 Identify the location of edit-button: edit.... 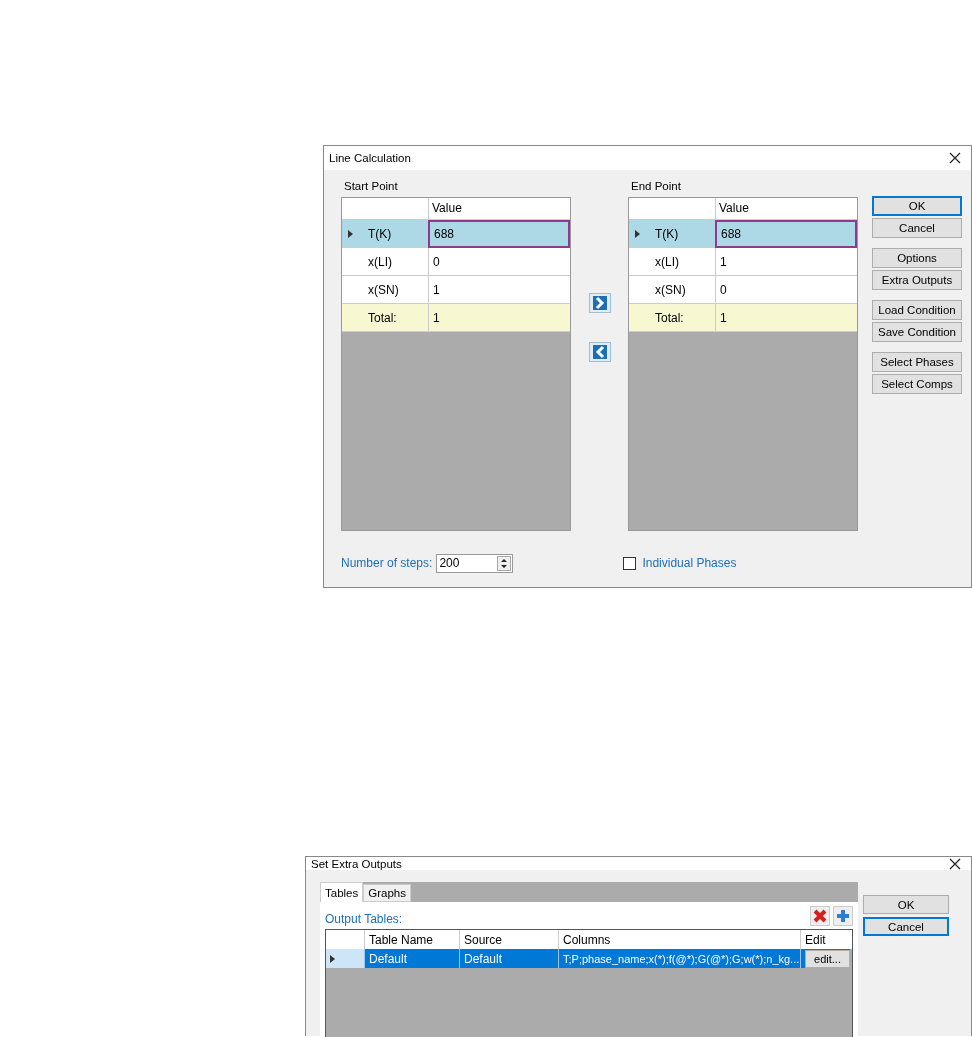
(827, 958).